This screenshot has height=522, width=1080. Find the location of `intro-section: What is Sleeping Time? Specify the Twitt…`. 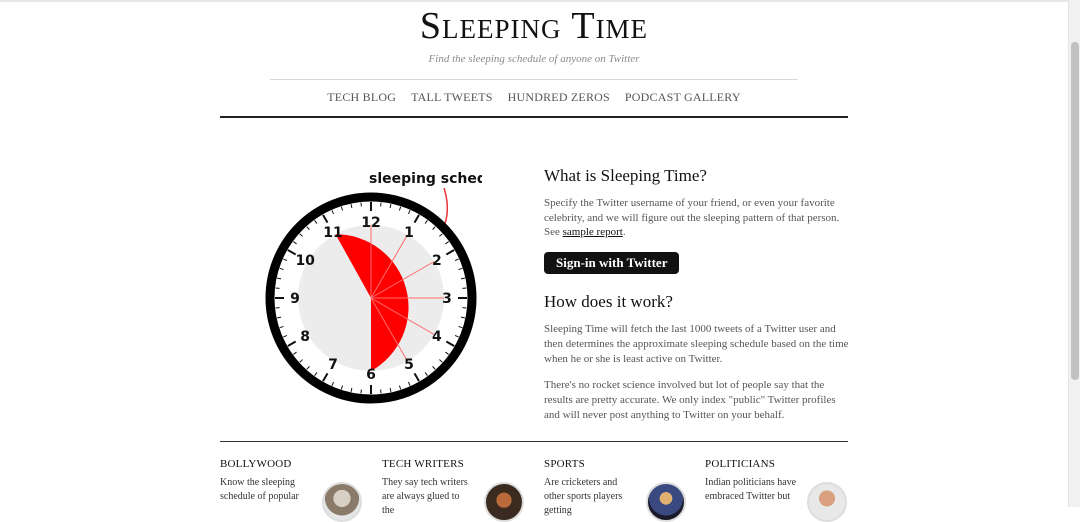

intro-section: What is Sleeping Time? Specify the Twitt… is located at coordinates (697, 300).